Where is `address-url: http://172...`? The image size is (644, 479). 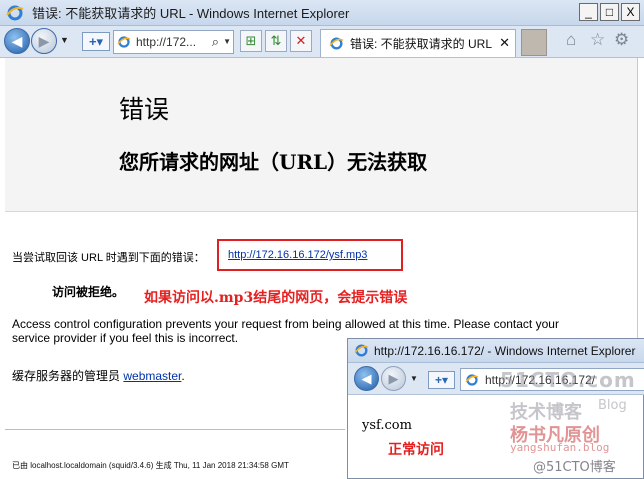
address-url: http://172... is located at coordinates (166, 42).